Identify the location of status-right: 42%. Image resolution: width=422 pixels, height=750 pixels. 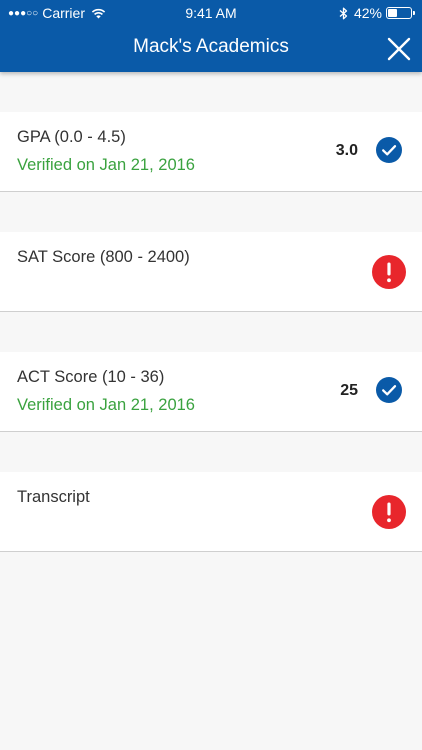
(377, 13).